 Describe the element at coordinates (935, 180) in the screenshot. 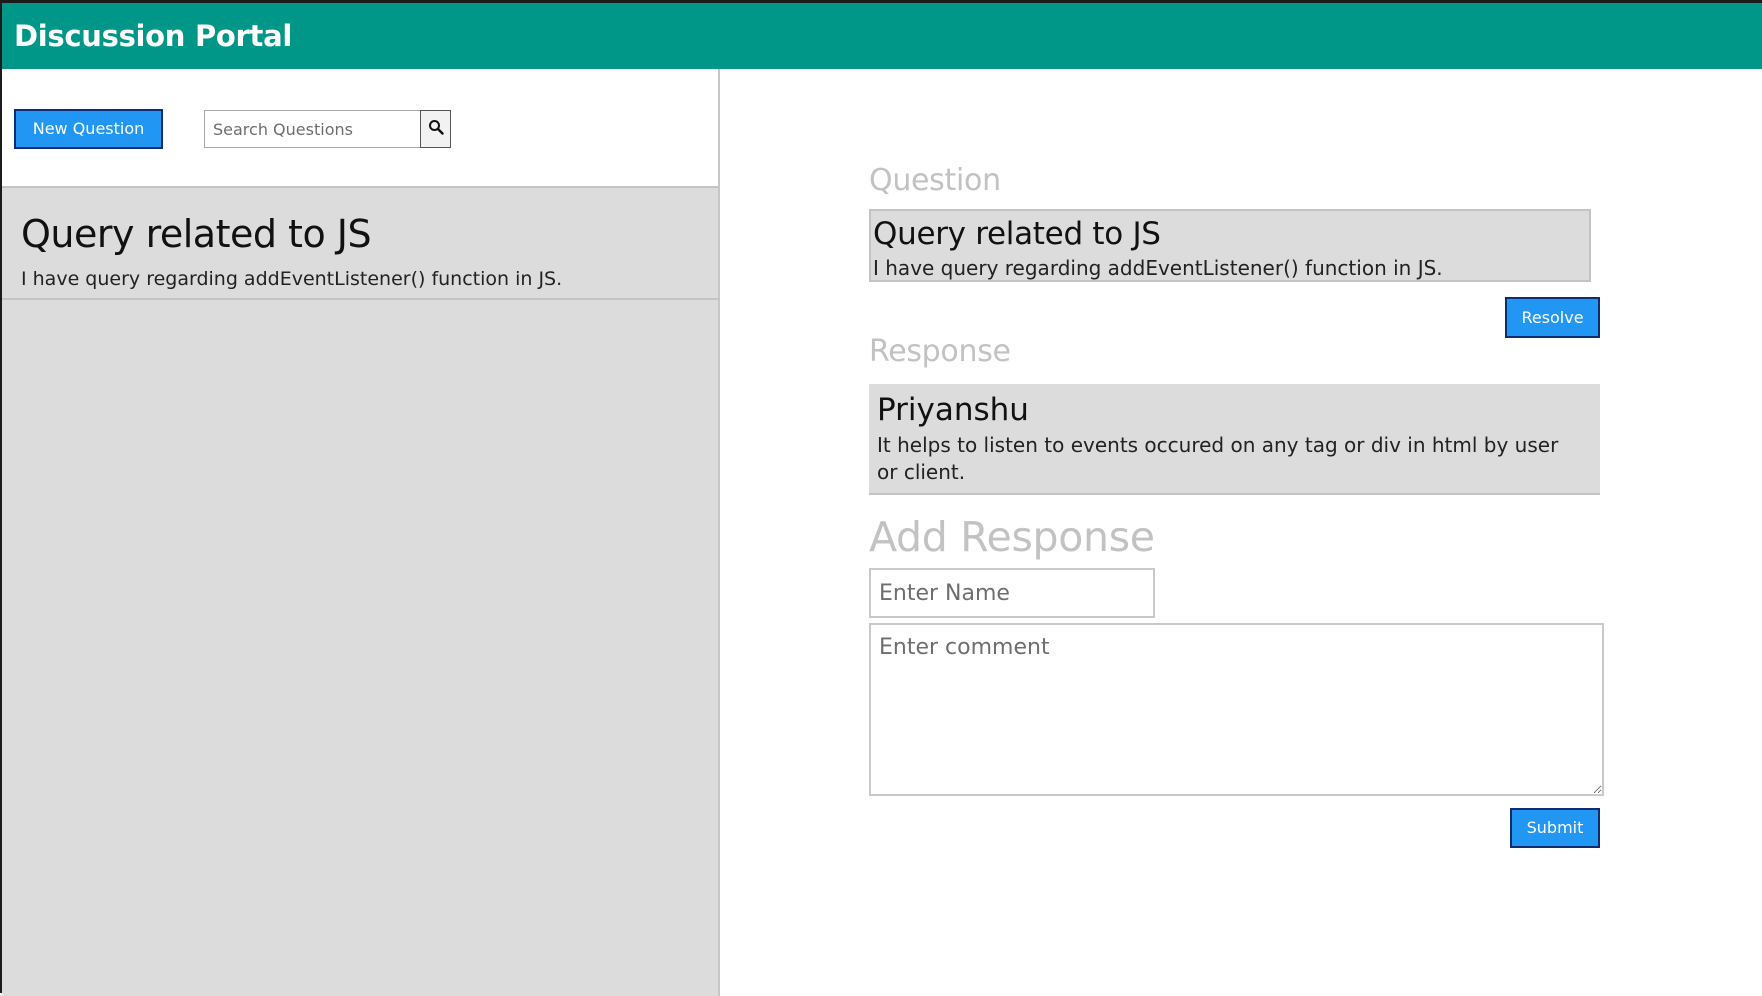

I see `question-section-label: Question` at that location.